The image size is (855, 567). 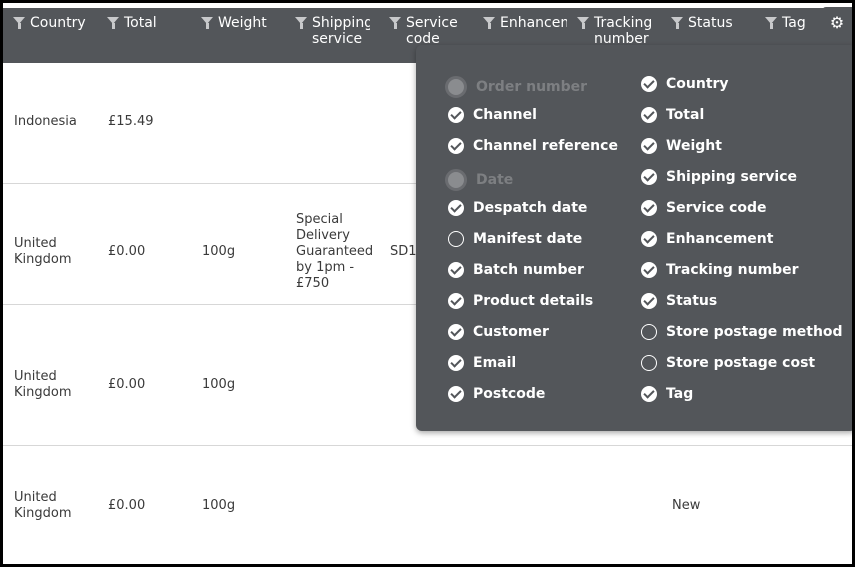 I want to click on column-option: Product details, so click(x=520, y=301).